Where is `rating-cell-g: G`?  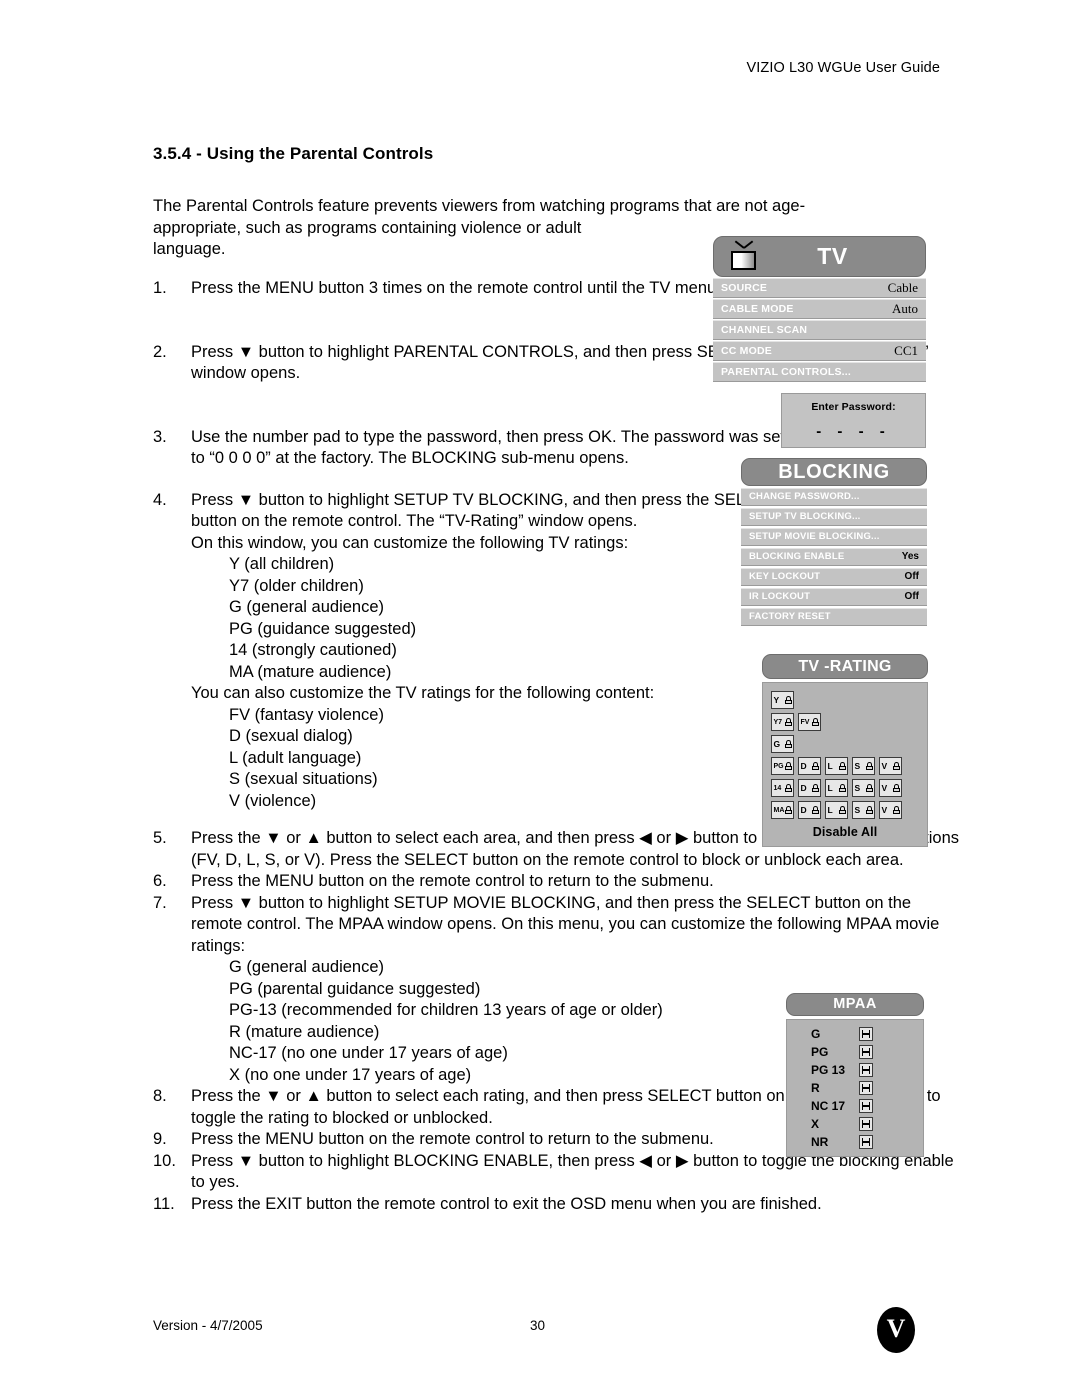
rating-cell-g: G is located at coordinates (782, 744).